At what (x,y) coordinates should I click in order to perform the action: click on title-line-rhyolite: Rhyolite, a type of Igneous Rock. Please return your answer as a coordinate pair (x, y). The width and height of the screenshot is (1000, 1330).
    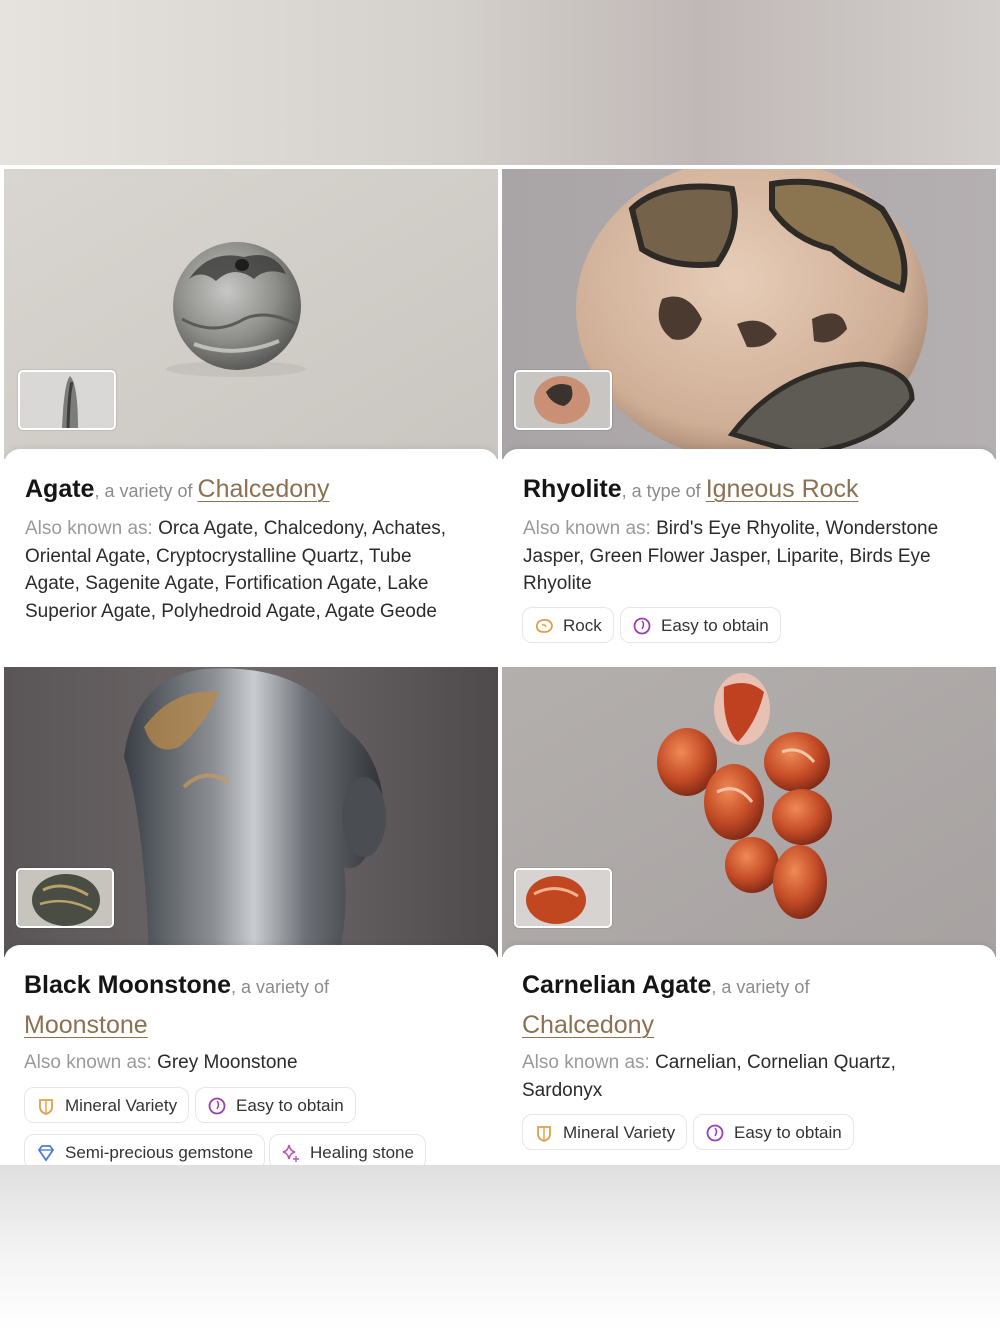
    Looking at the image, I should click on (750, 491).